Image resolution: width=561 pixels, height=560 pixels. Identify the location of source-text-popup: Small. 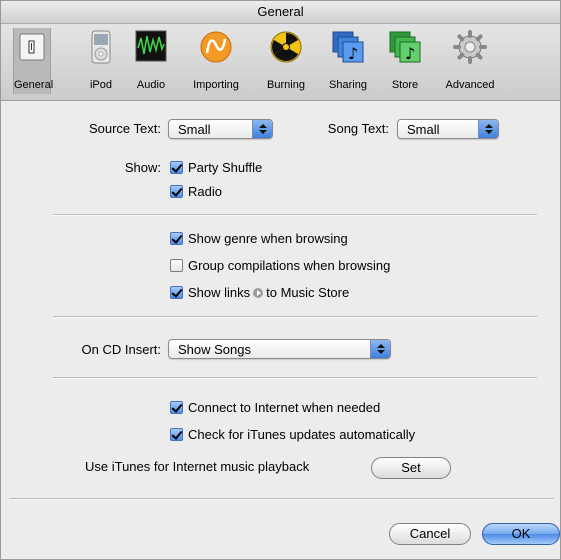
(220, 129).